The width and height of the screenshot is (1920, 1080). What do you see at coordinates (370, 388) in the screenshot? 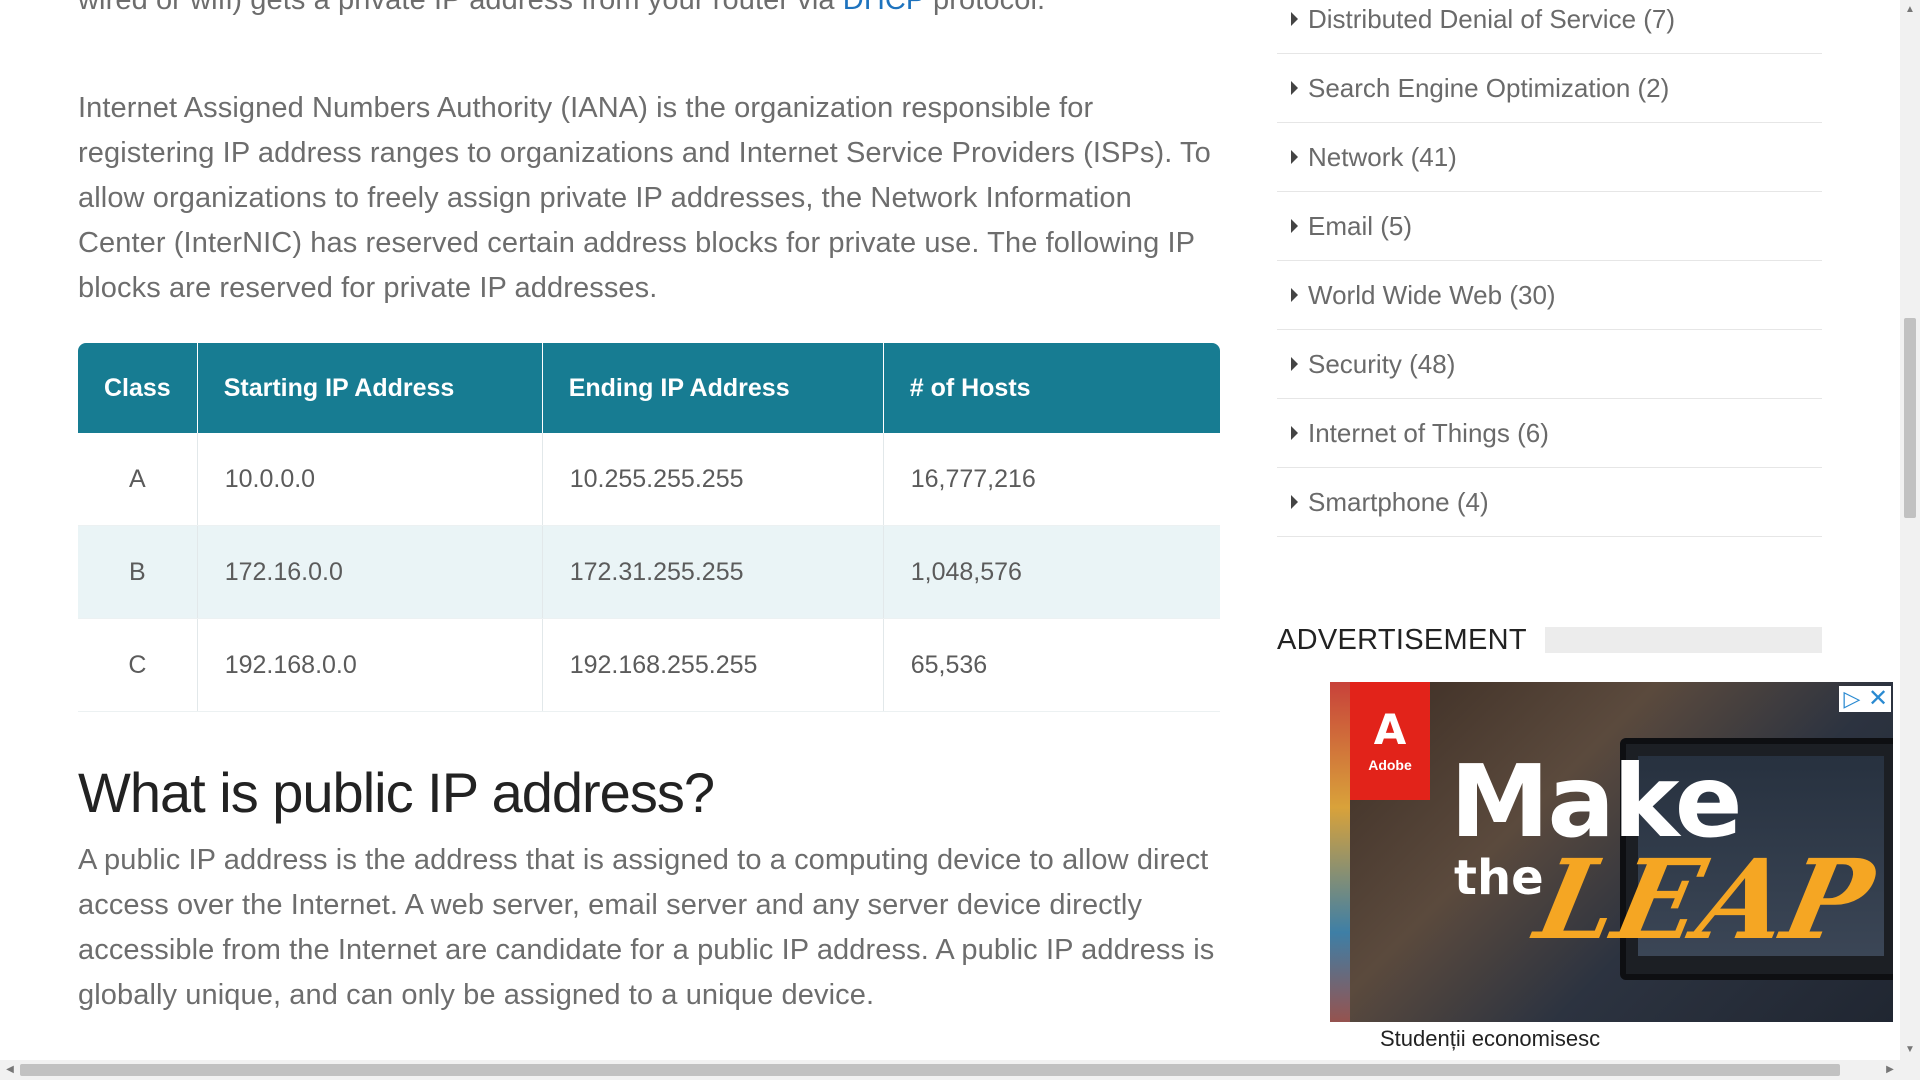
I see `header-starting-ip: Starting IP Address` at bounding box center [370, 388].